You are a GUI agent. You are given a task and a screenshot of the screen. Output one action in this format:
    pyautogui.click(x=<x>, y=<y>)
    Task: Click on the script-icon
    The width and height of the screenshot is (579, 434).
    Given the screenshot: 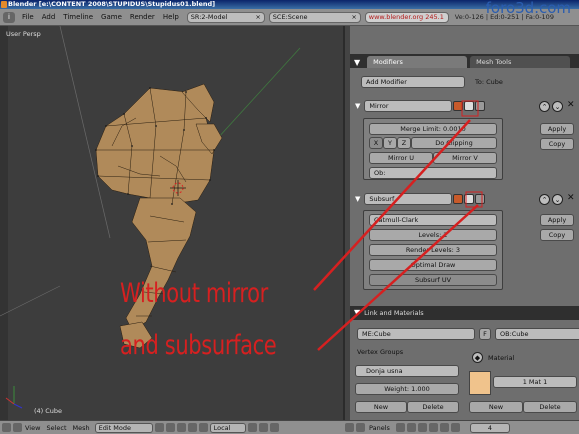 What is the action you would take?
    pyautogui.click(x=411, y=427)
    